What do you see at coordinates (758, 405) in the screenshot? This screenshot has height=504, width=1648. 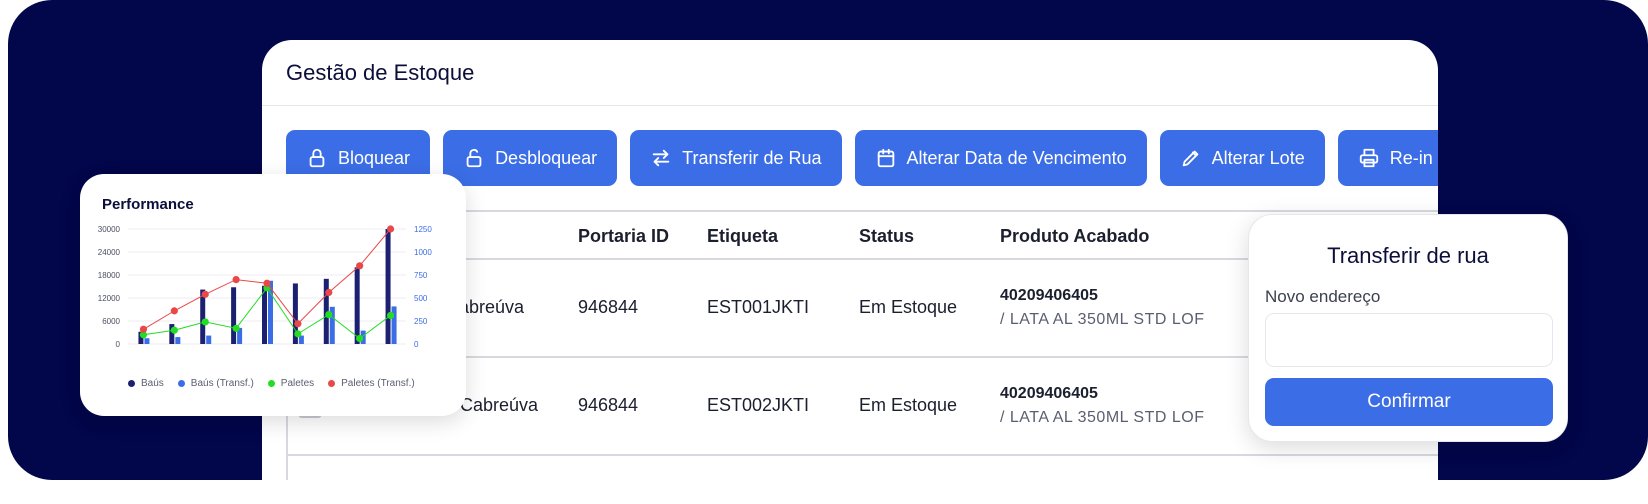 I see `cell-etiqueta: EST002JKTI` at bounding box center [758, 405].